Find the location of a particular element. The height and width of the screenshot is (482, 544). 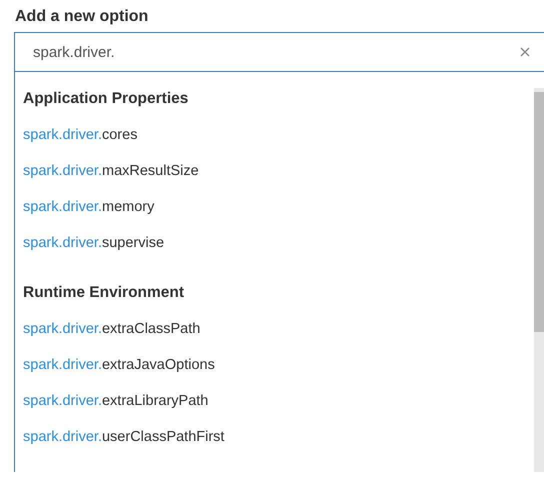

group-heading: Runtime Environment is located at coordinates (104, 293).